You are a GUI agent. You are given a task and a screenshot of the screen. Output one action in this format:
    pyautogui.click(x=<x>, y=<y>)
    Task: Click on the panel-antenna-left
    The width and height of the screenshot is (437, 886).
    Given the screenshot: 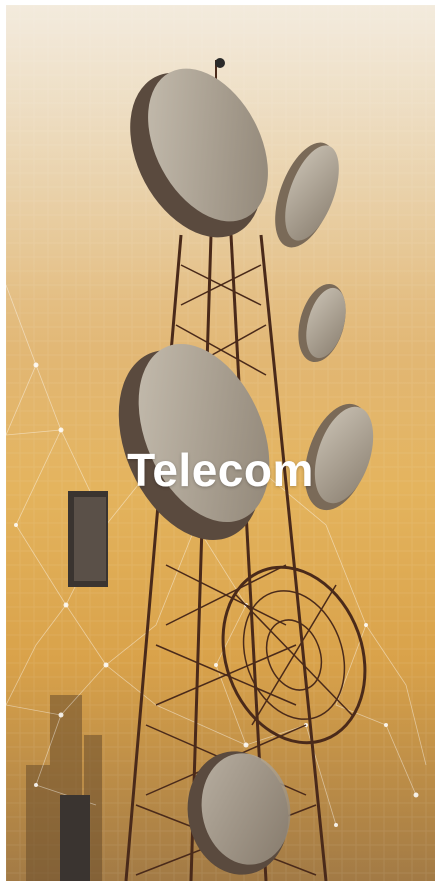 What is the action you would take?
    pyautogui.click(x=88, y=539)
    